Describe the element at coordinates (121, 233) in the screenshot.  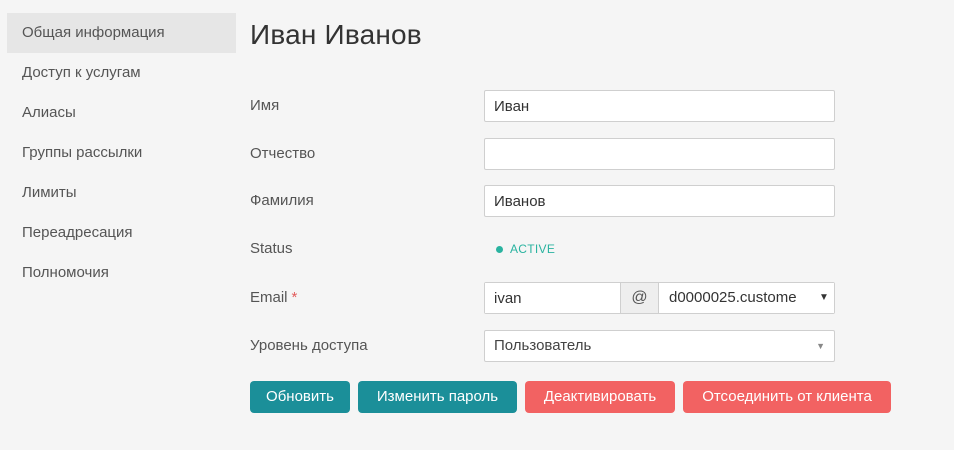
I see `sidebar-item-forwarding: Переадресация` at that location.